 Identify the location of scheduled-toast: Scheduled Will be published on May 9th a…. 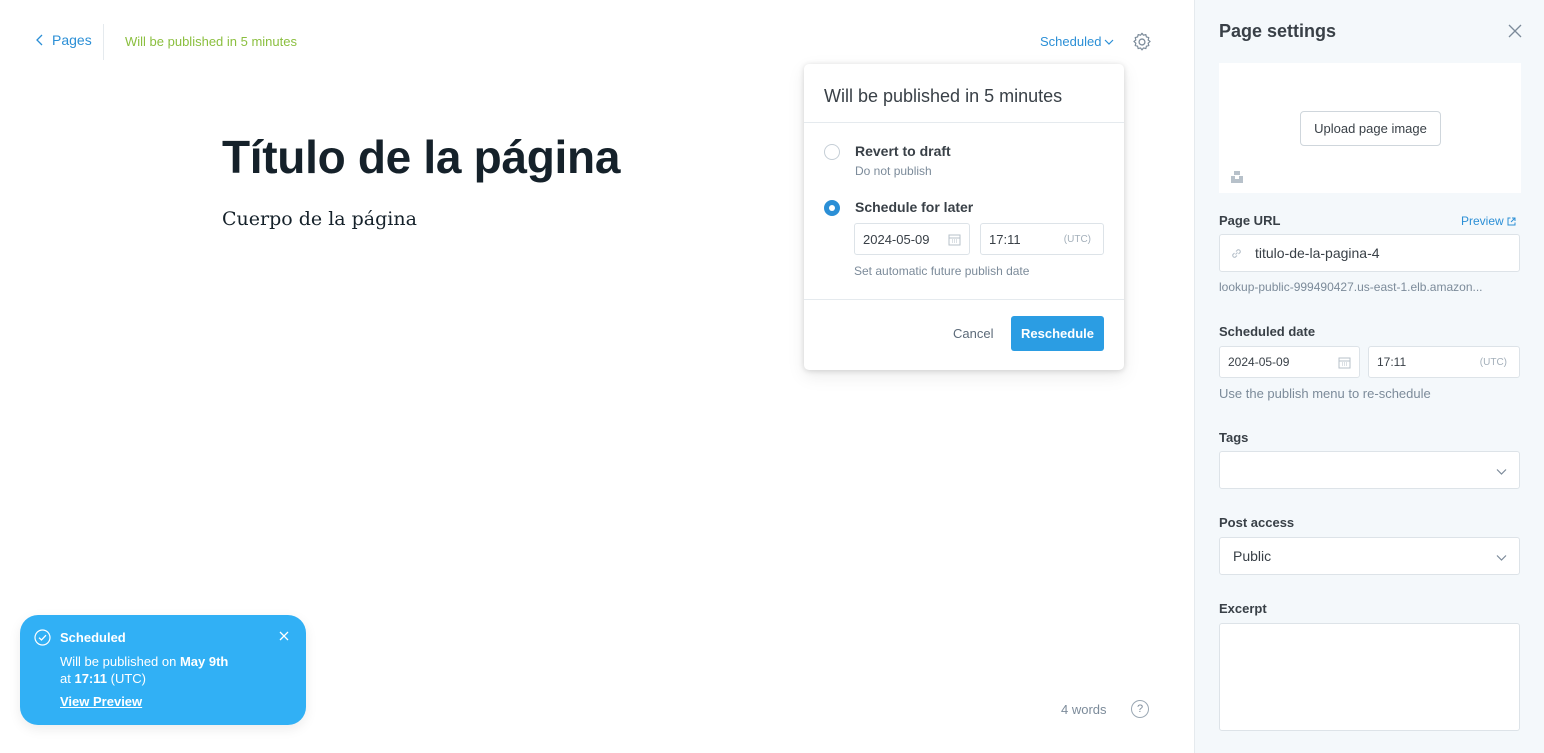
(163, 670).